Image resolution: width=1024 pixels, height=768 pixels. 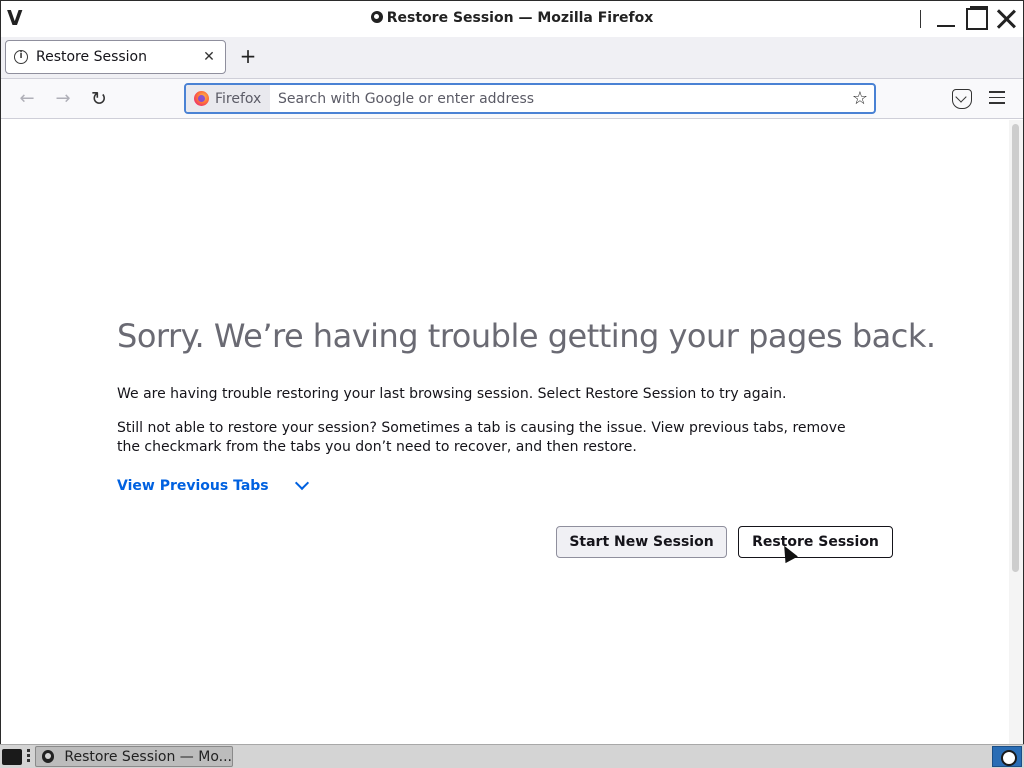 What do you see at coordinates (248, 57) in the screenshot?
I see `new-tab-button: +` at bounding box center [248, 57].